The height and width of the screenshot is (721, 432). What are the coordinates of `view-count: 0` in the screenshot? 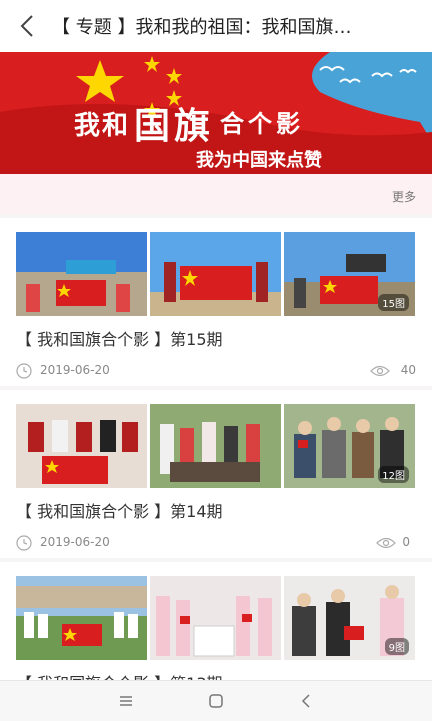 It's located at (406, 542).